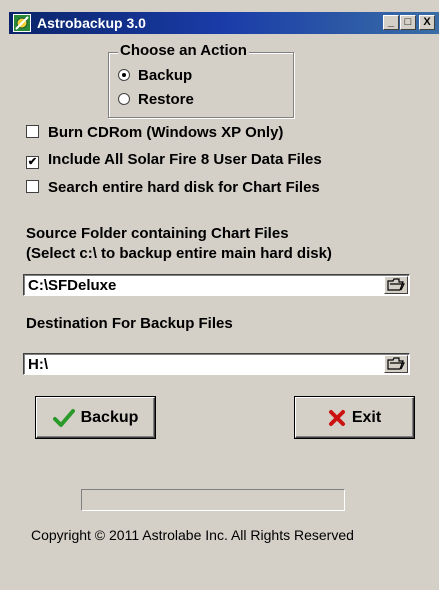  Describe the element at coordinates (216, 364) in the screenshot. I see `destination-folder-input: H:\` at that location.